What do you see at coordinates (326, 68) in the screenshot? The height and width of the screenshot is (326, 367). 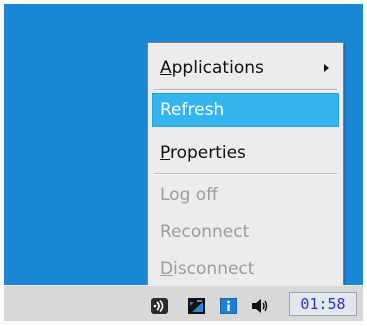 I see `submenu-arrow-icon` at bounding box center [326, 68].